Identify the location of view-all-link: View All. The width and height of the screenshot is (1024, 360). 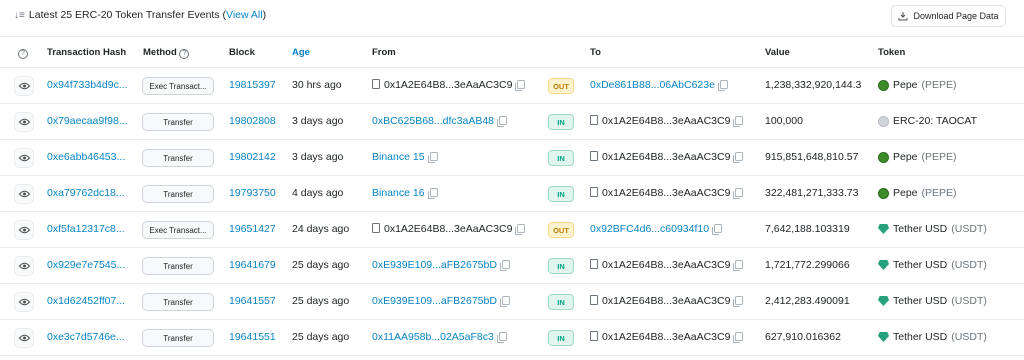
(244, 15).